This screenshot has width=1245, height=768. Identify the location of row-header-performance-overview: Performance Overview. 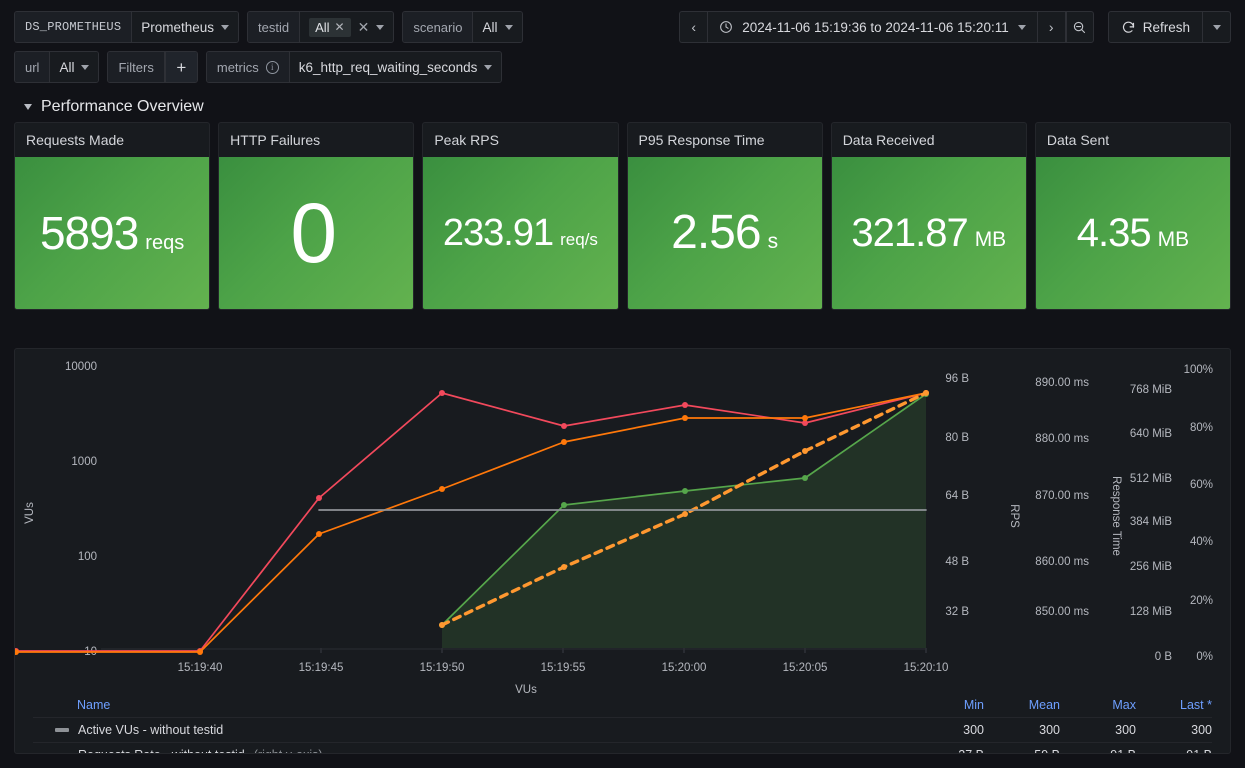
(622, 106).